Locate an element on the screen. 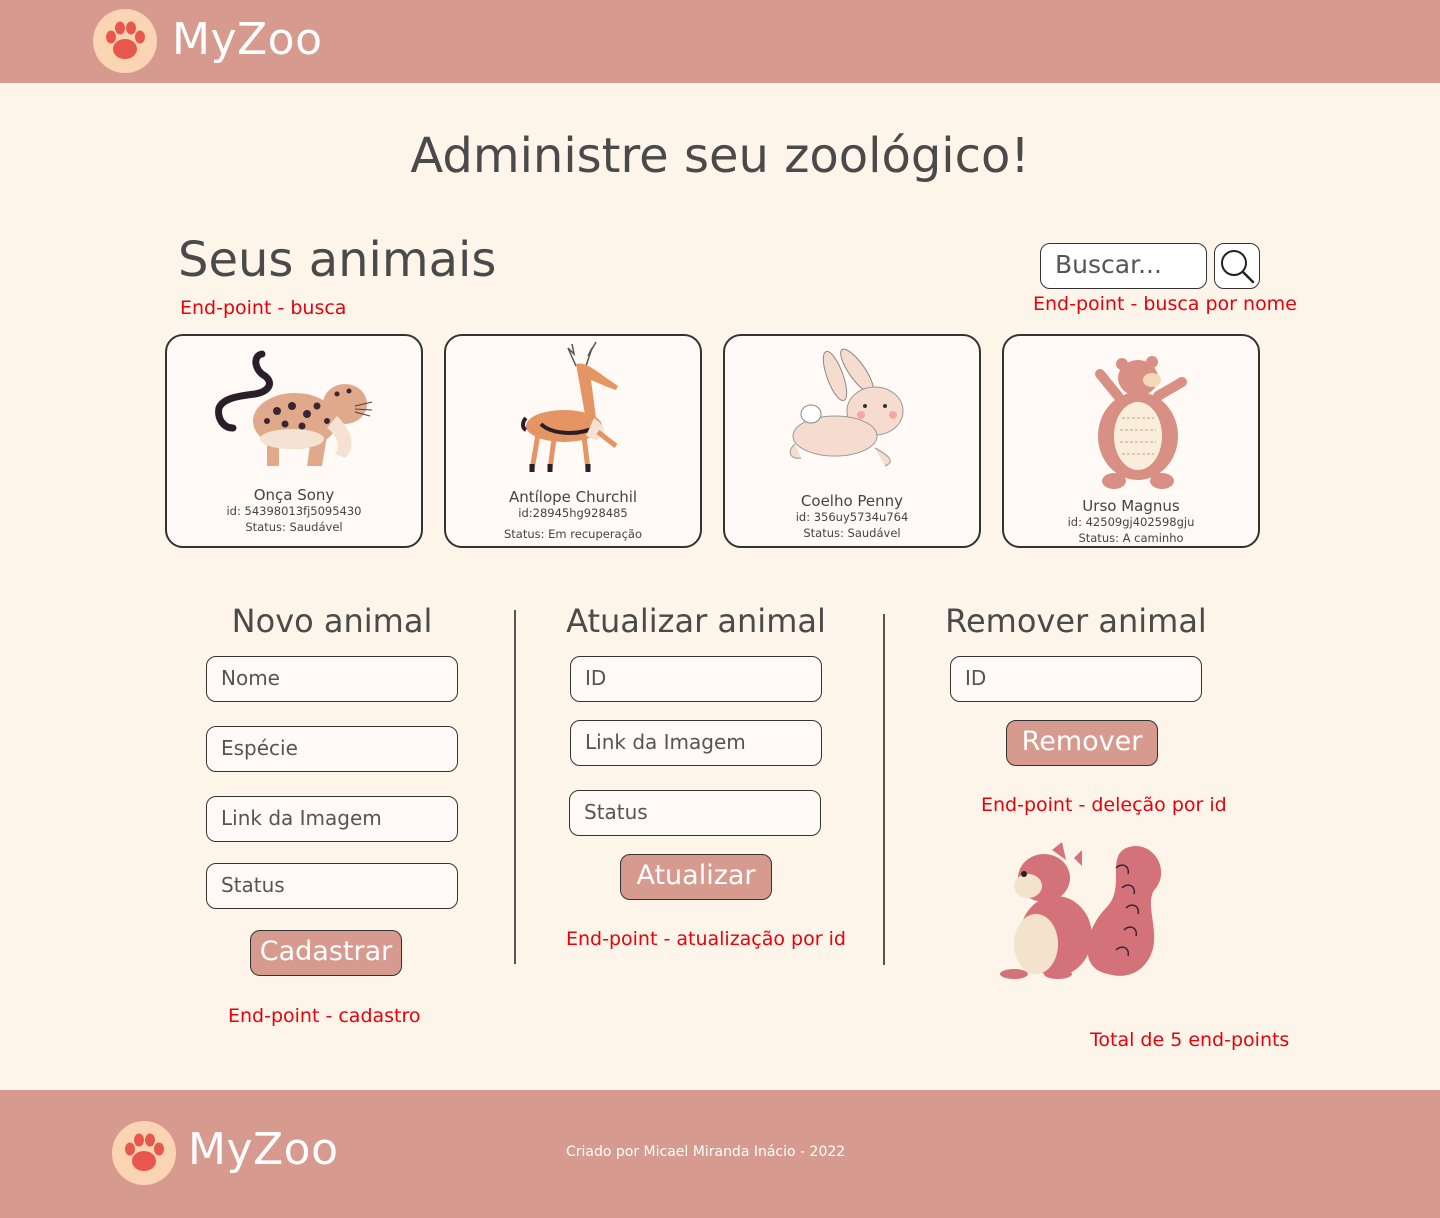  note-update-endpoint: End-point - atualização por id is located at coordinates (706, 939).